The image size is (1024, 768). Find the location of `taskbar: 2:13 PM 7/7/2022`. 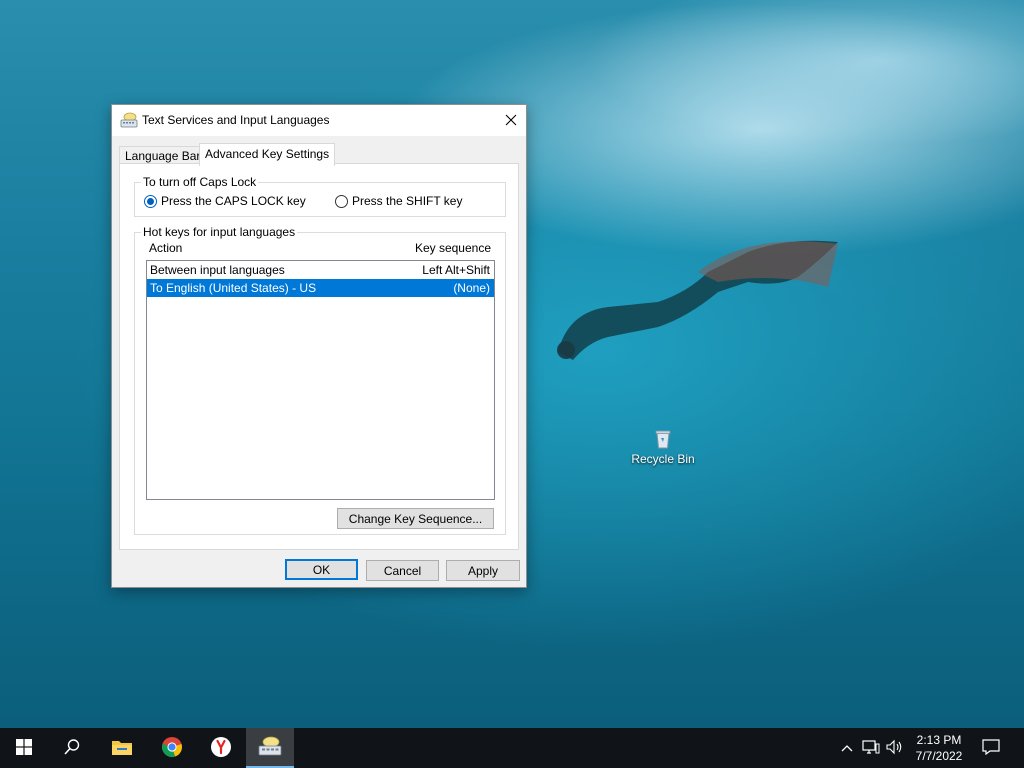

taskbar: 2:13 PM 7/7/2022 is located at coordinates (512, 748).